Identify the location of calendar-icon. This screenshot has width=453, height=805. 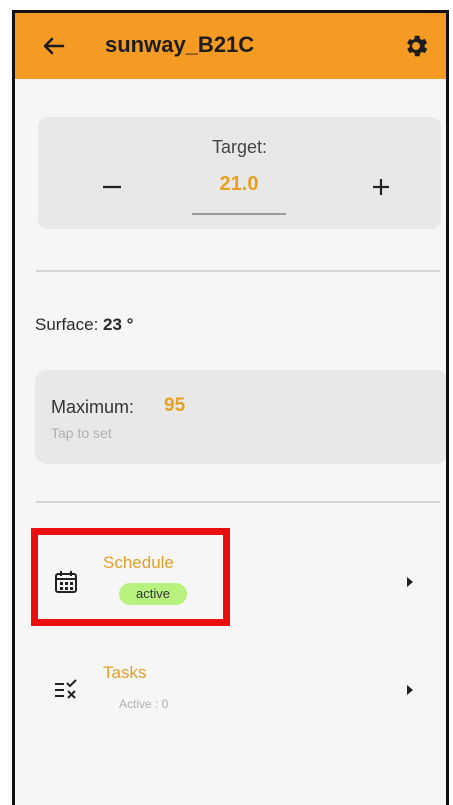
(66, 582).